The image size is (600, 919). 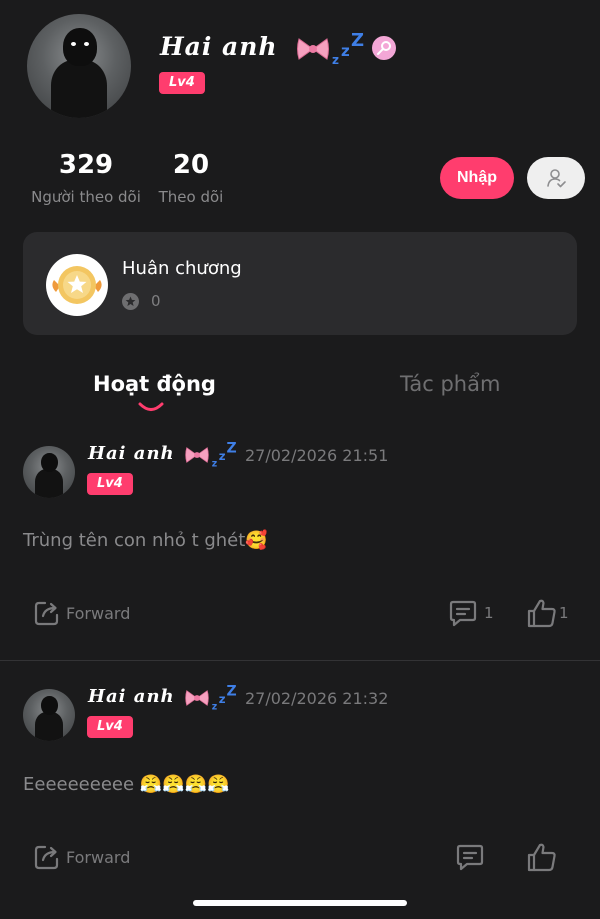 I want to click on like-button, so click(x=542, y=859).